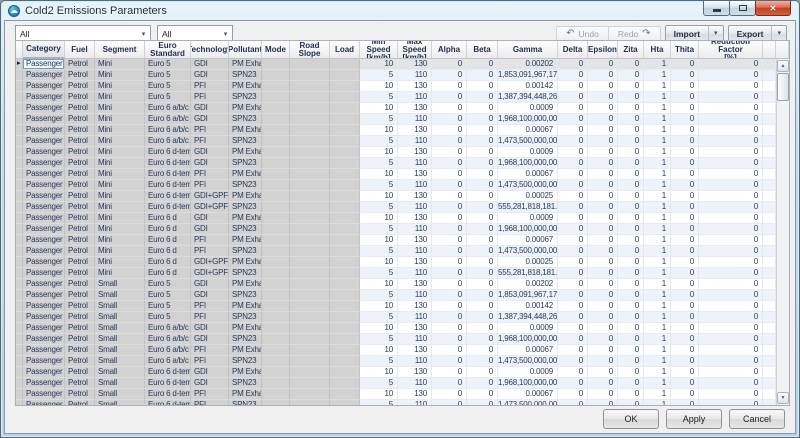 Image resolution: width=800 pixels, height=438 pixels. What do you see at coordinates (685, 50) in the screenshot?
I see `column-header-thita: Thita` at bounding box center [685, 50].